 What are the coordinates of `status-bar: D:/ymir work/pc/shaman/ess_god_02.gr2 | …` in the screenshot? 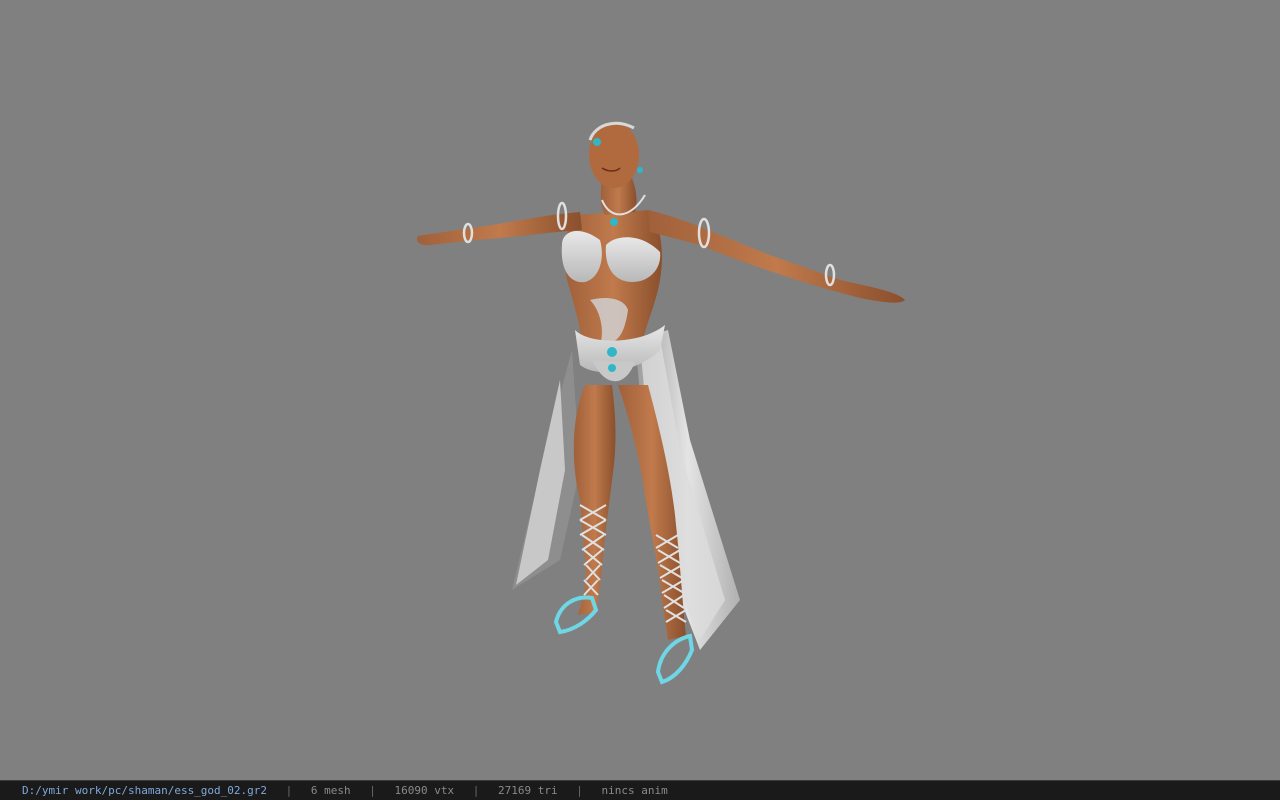 It's located at (640, 790).